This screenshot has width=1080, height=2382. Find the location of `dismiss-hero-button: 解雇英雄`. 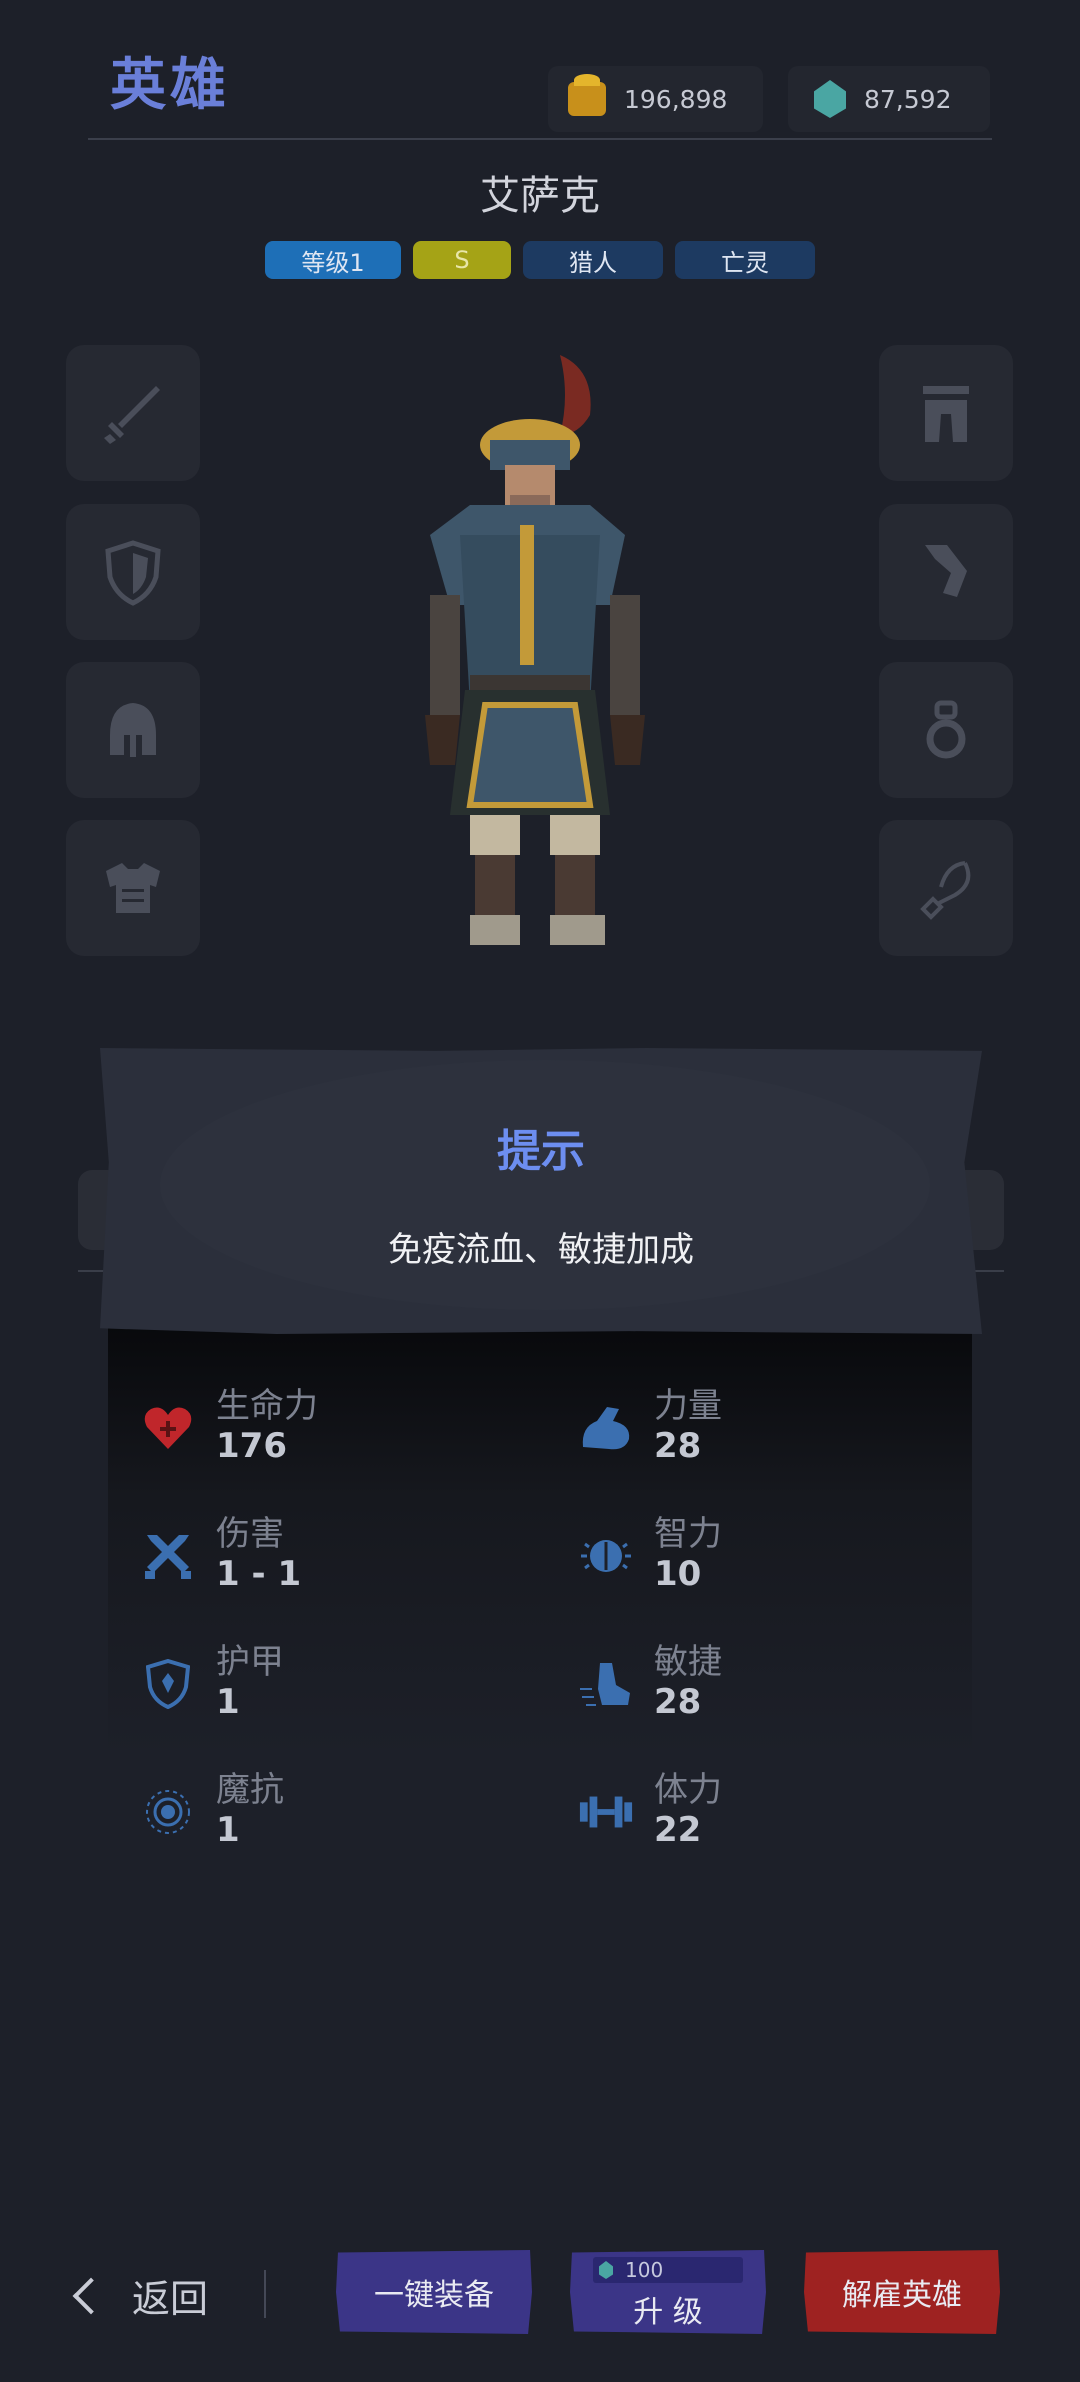

dismiss-hero-button: 解雇英雄 is located at coordinates (902, 2292).